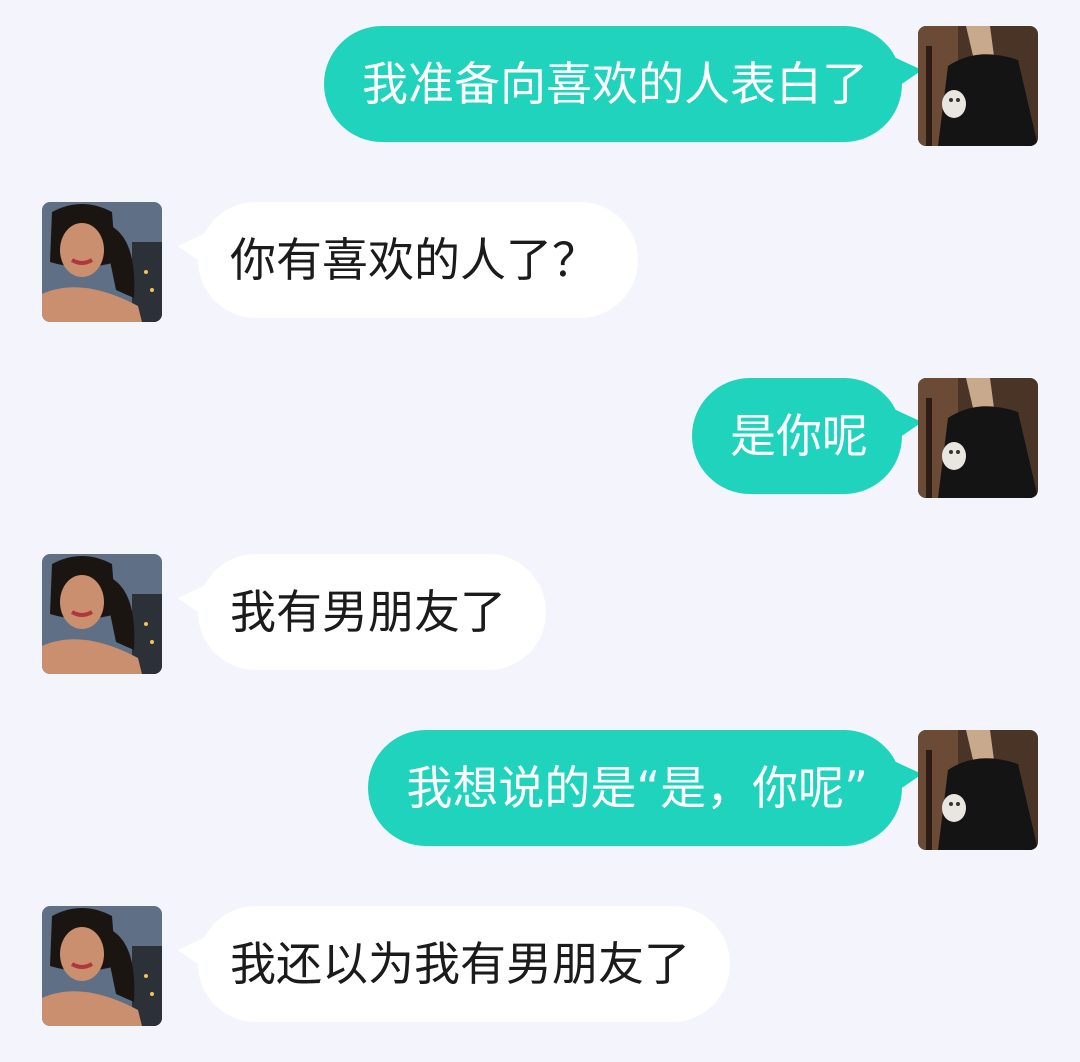 The image size is (1080, 1062). I want to click on message-row-received: 我还以为我有男朋友了, so click(540, 966).